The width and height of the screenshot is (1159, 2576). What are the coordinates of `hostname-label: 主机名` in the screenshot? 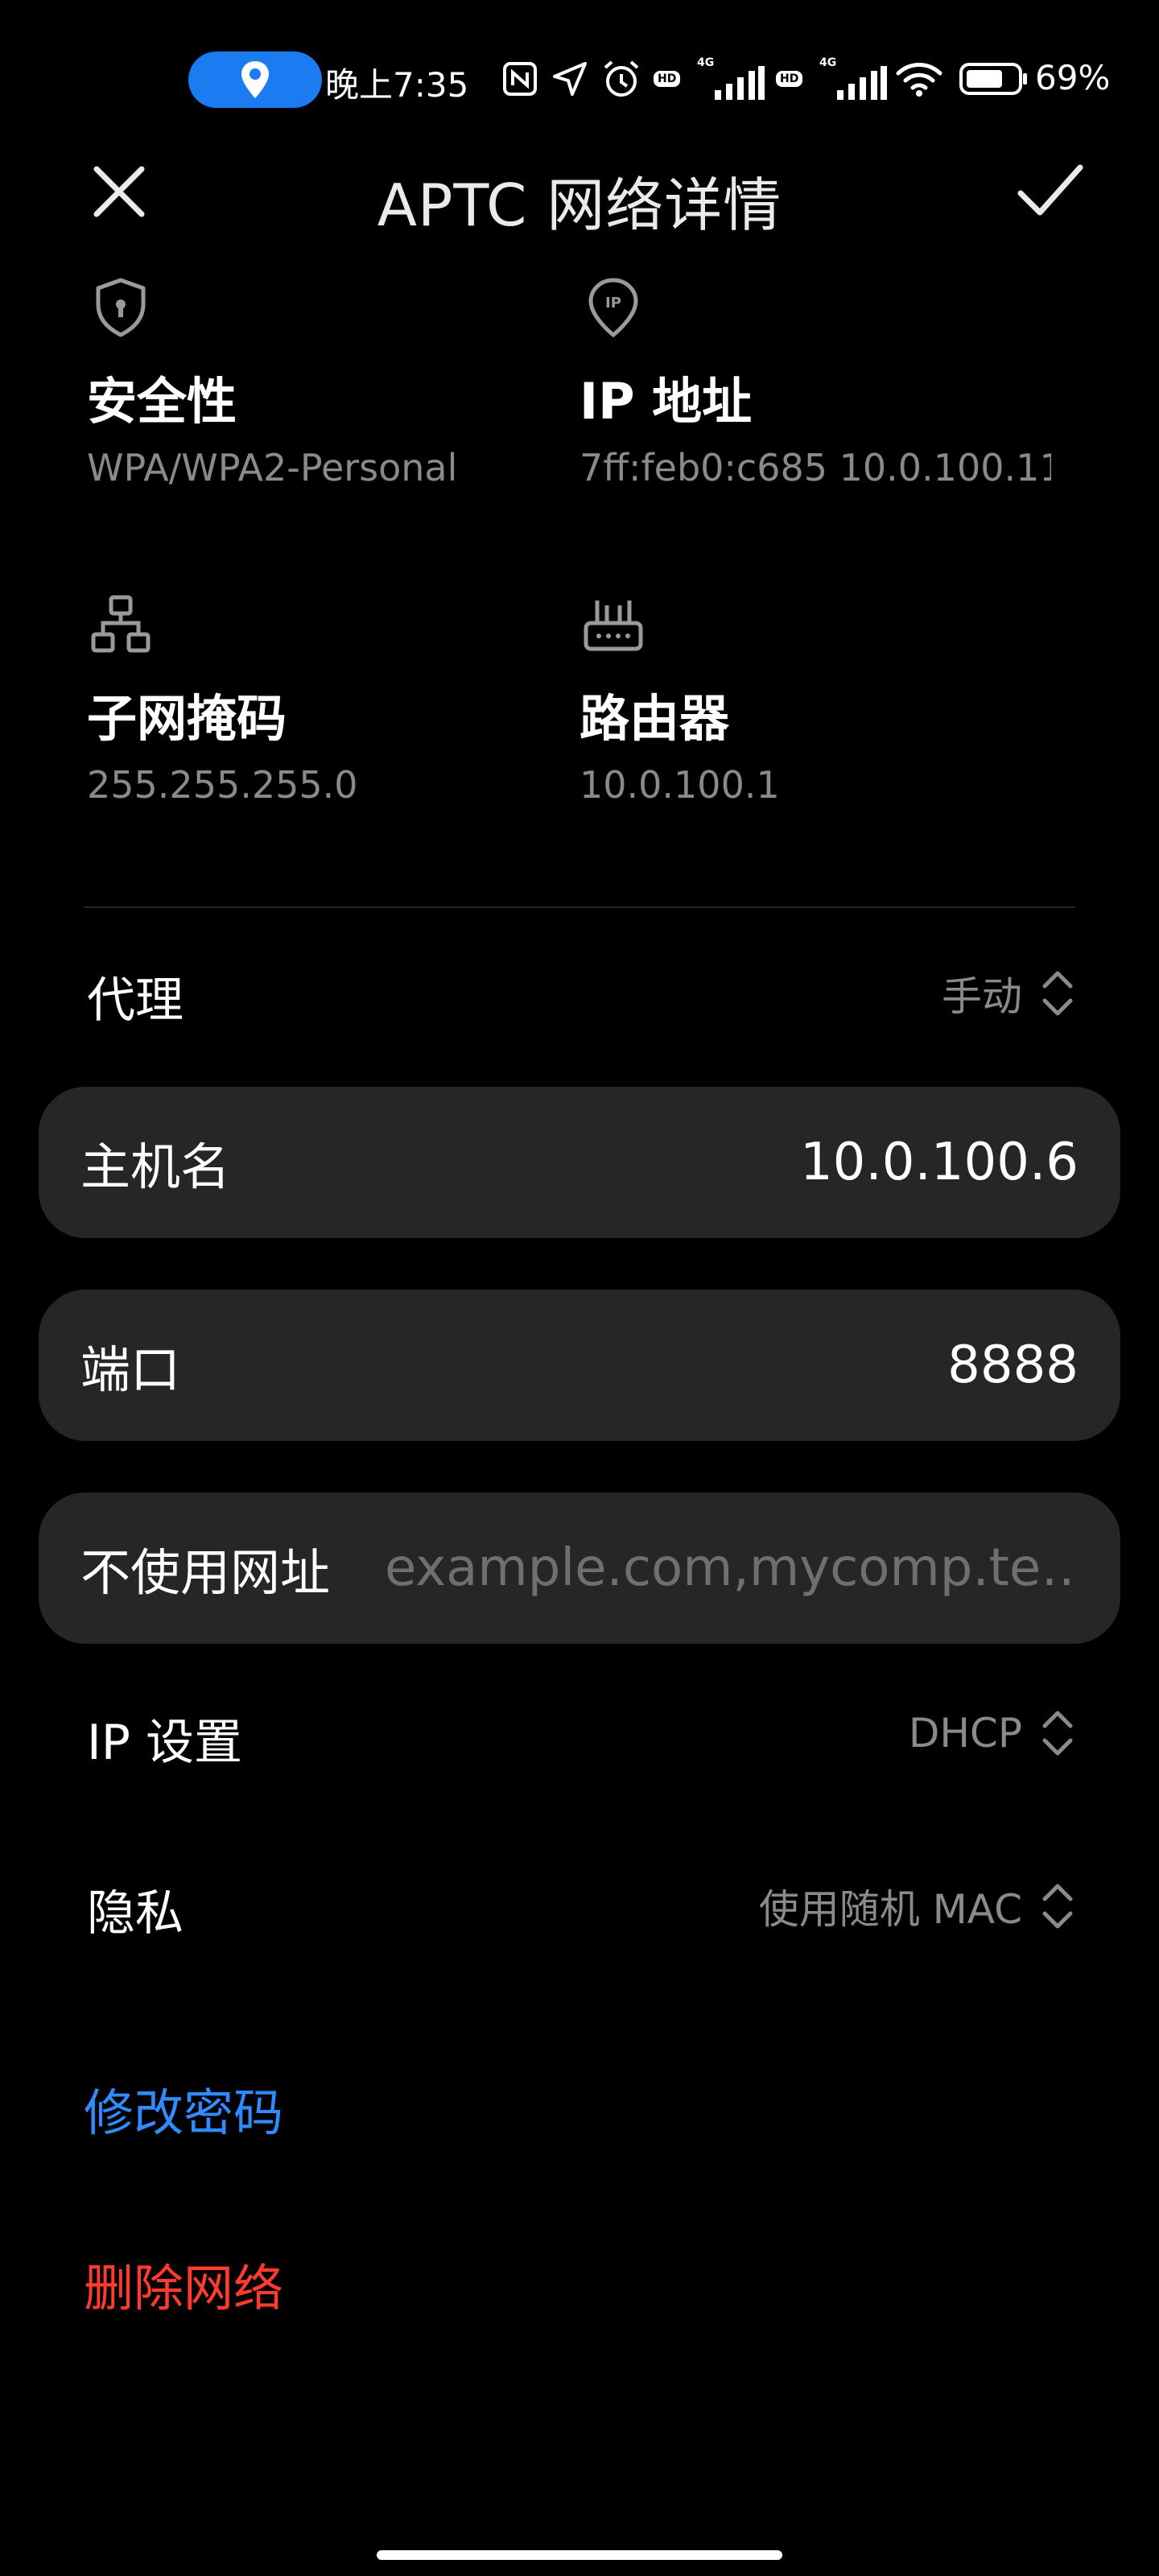 It's located at (155, 1166).